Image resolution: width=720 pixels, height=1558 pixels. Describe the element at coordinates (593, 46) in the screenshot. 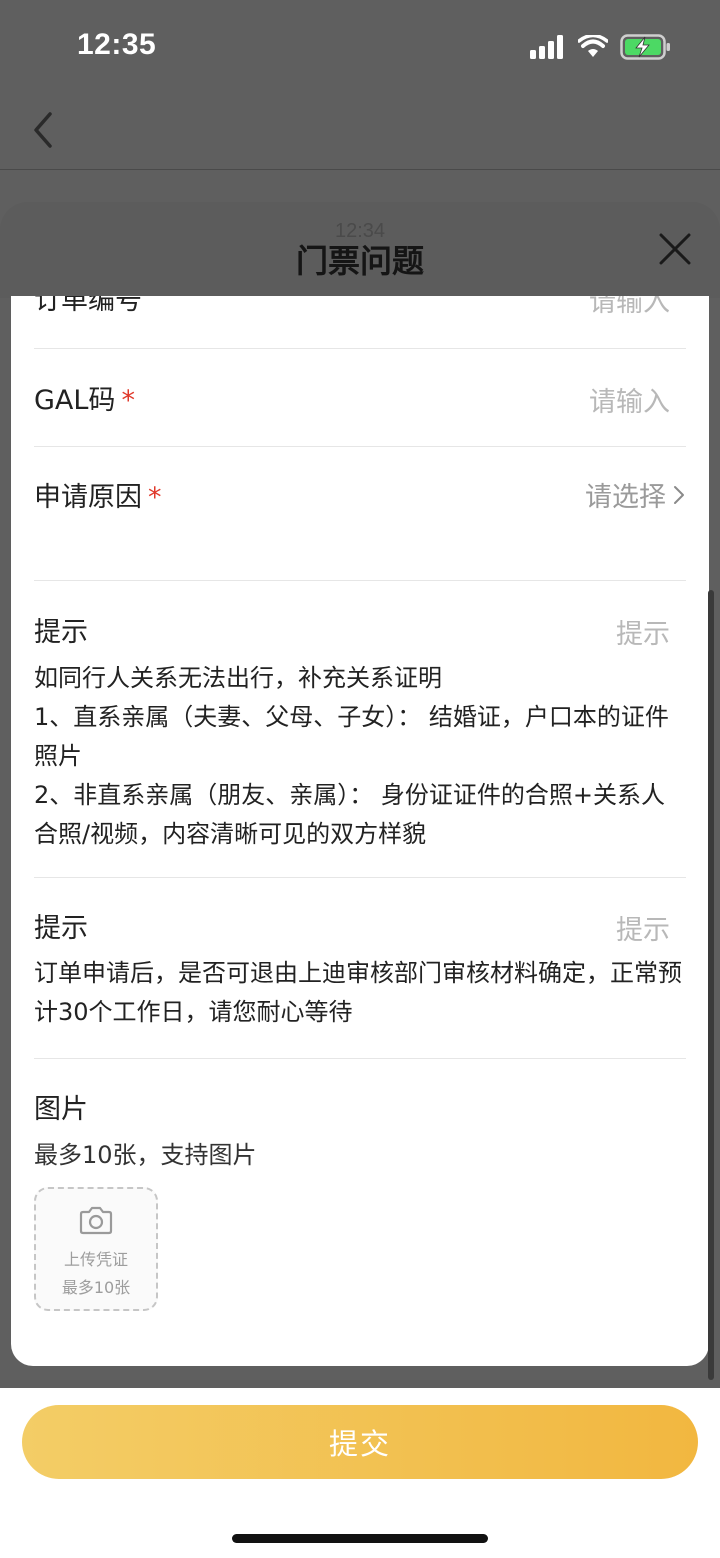

I see `wifi-icon` at that location.